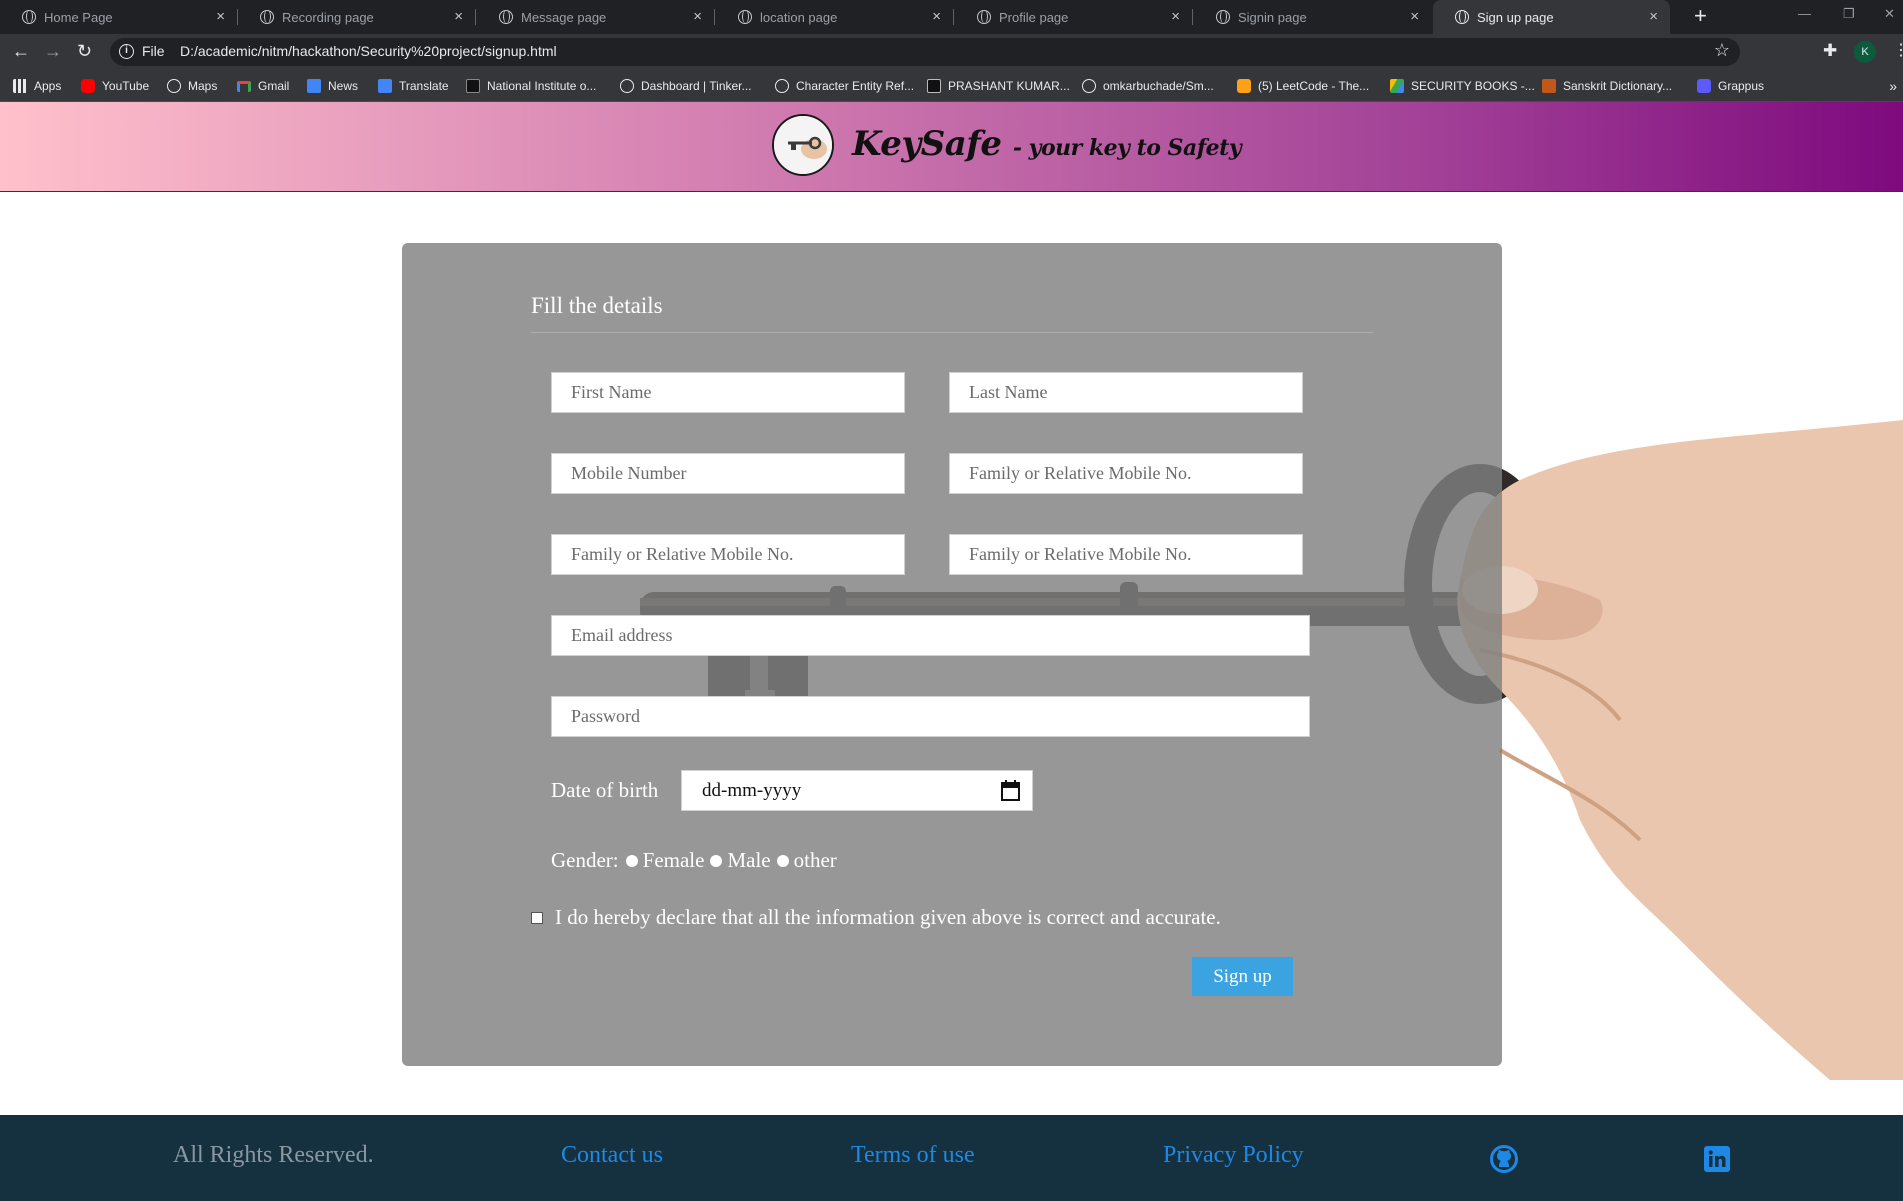 Image resolution: width=1903 pixels, height=1201 pixels. Describe the element at coordinates (413, 86) in the screenshot. I see `bookmark-translate: Translate` at that location.